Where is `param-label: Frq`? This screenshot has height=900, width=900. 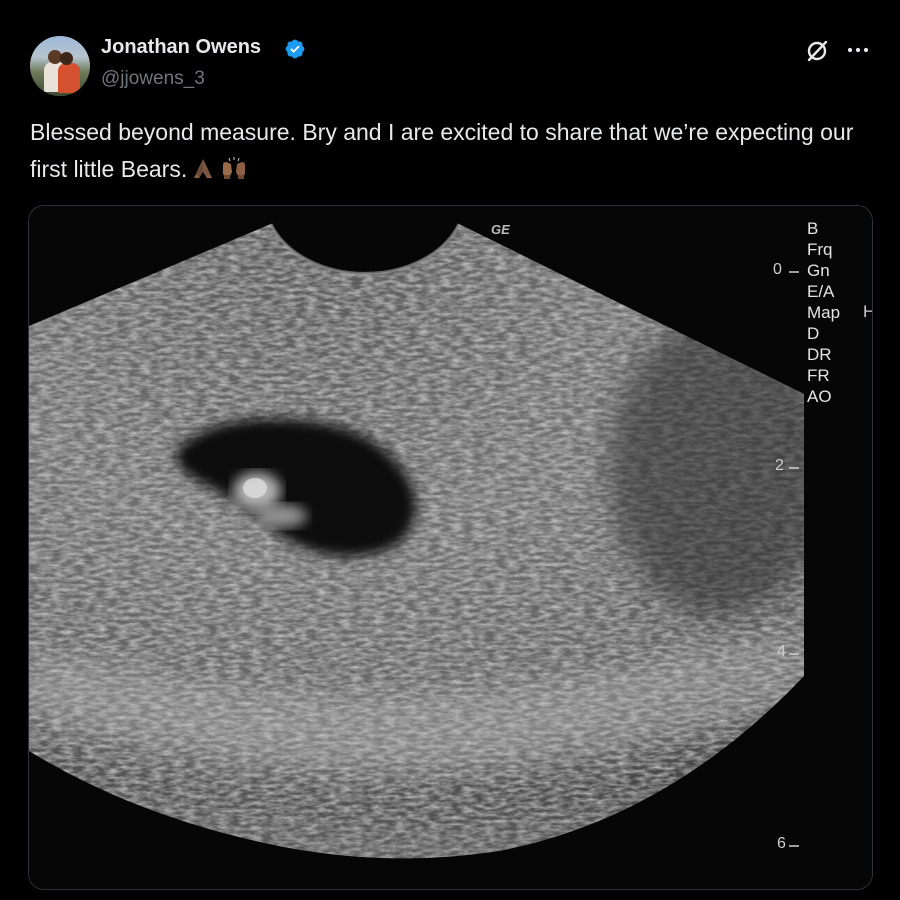 param-label: Frq is located at coordinates (820, 249).